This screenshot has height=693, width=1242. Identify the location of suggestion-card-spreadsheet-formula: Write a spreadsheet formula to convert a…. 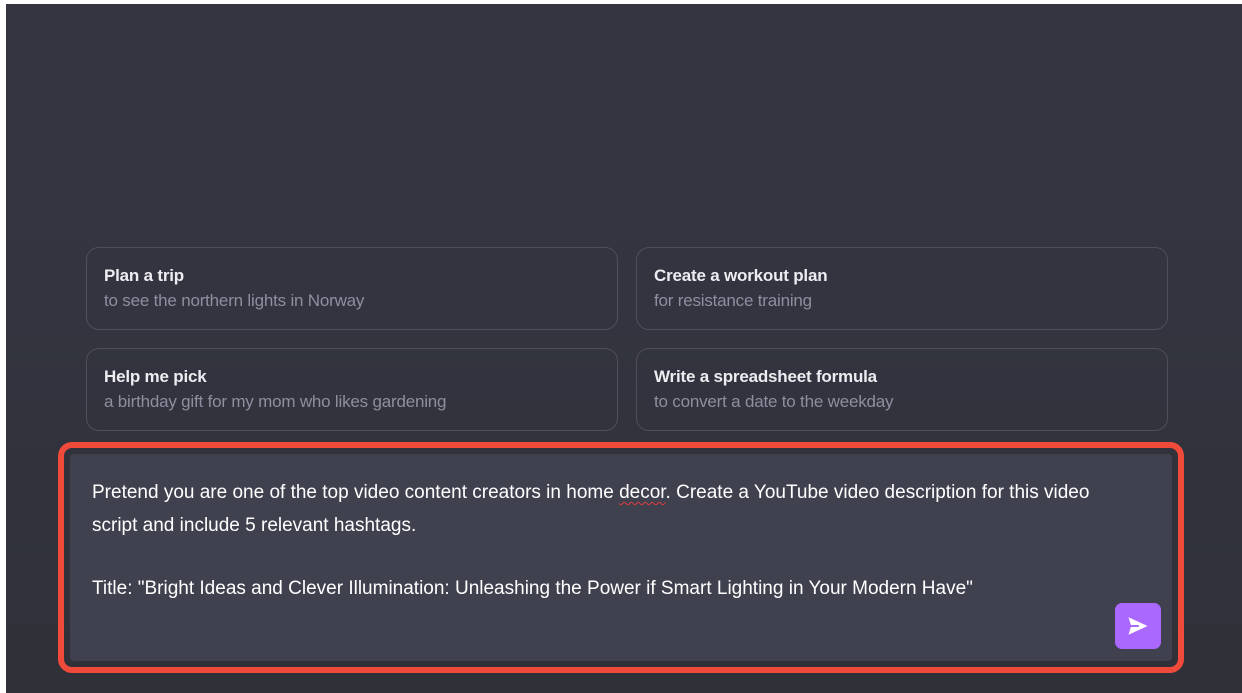
(902, 389).